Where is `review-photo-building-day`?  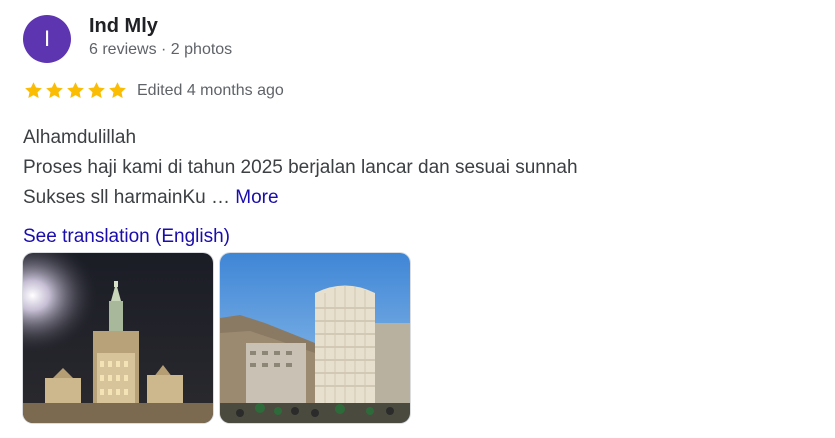
review-photo-building-day is located at coordinates (315, 338).